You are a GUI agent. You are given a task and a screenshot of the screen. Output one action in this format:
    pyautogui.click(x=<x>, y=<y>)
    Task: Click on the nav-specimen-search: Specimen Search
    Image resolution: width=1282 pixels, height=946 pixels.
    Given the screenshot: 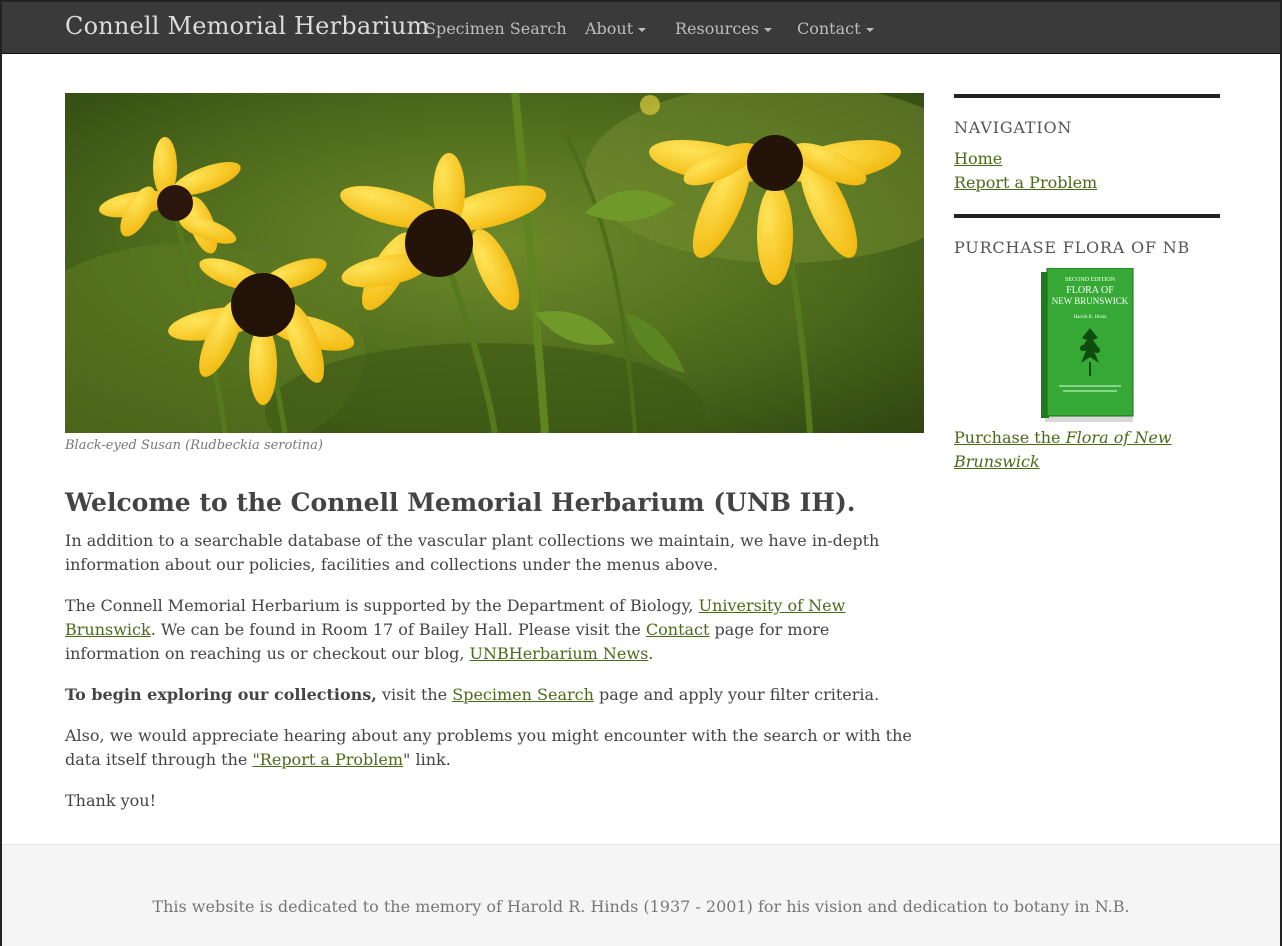 What is the action you would take?
    pyautogui.click(x=496, y=28)
    